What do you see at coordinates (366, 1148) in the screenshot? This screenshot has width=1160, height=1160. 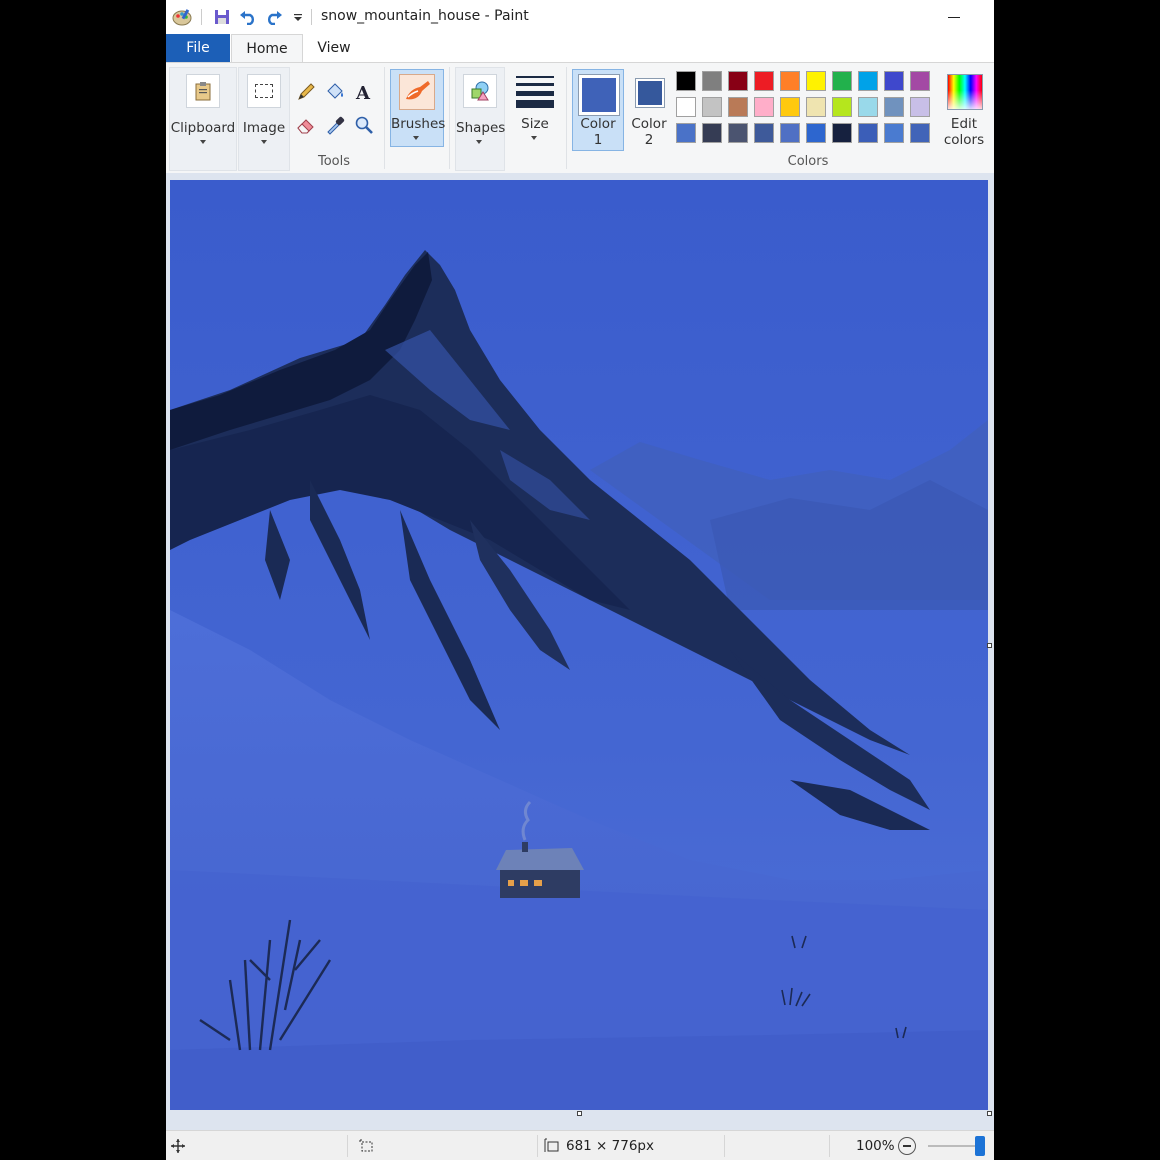 I see `selection-size-icon` at bounding box center [366, 1148].